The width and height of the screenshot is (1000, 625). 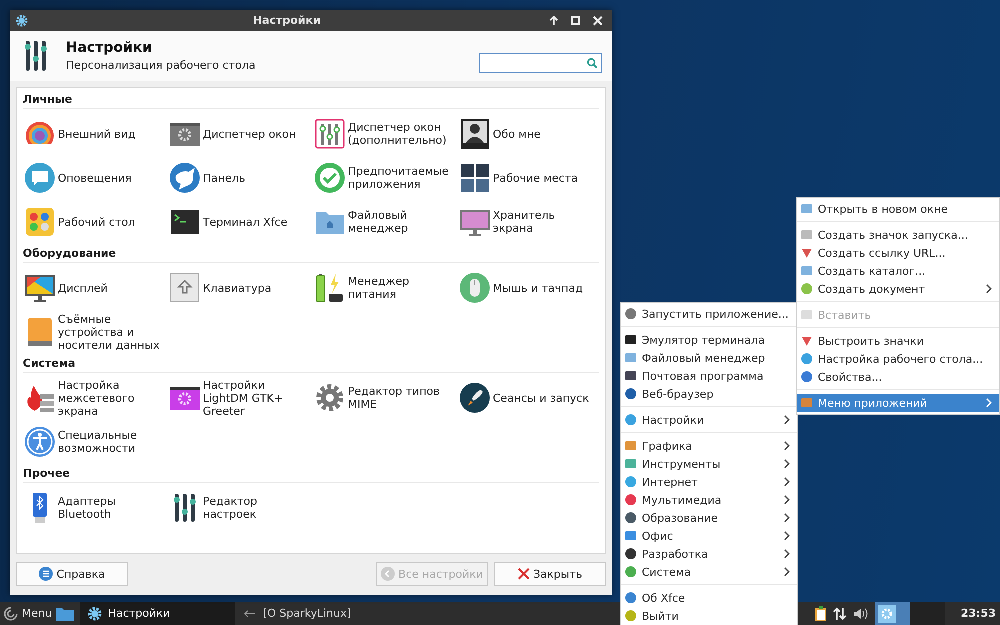 I want to click on settings-item: Диспетчер окон (дополнительно), so click(x=385, y=134).